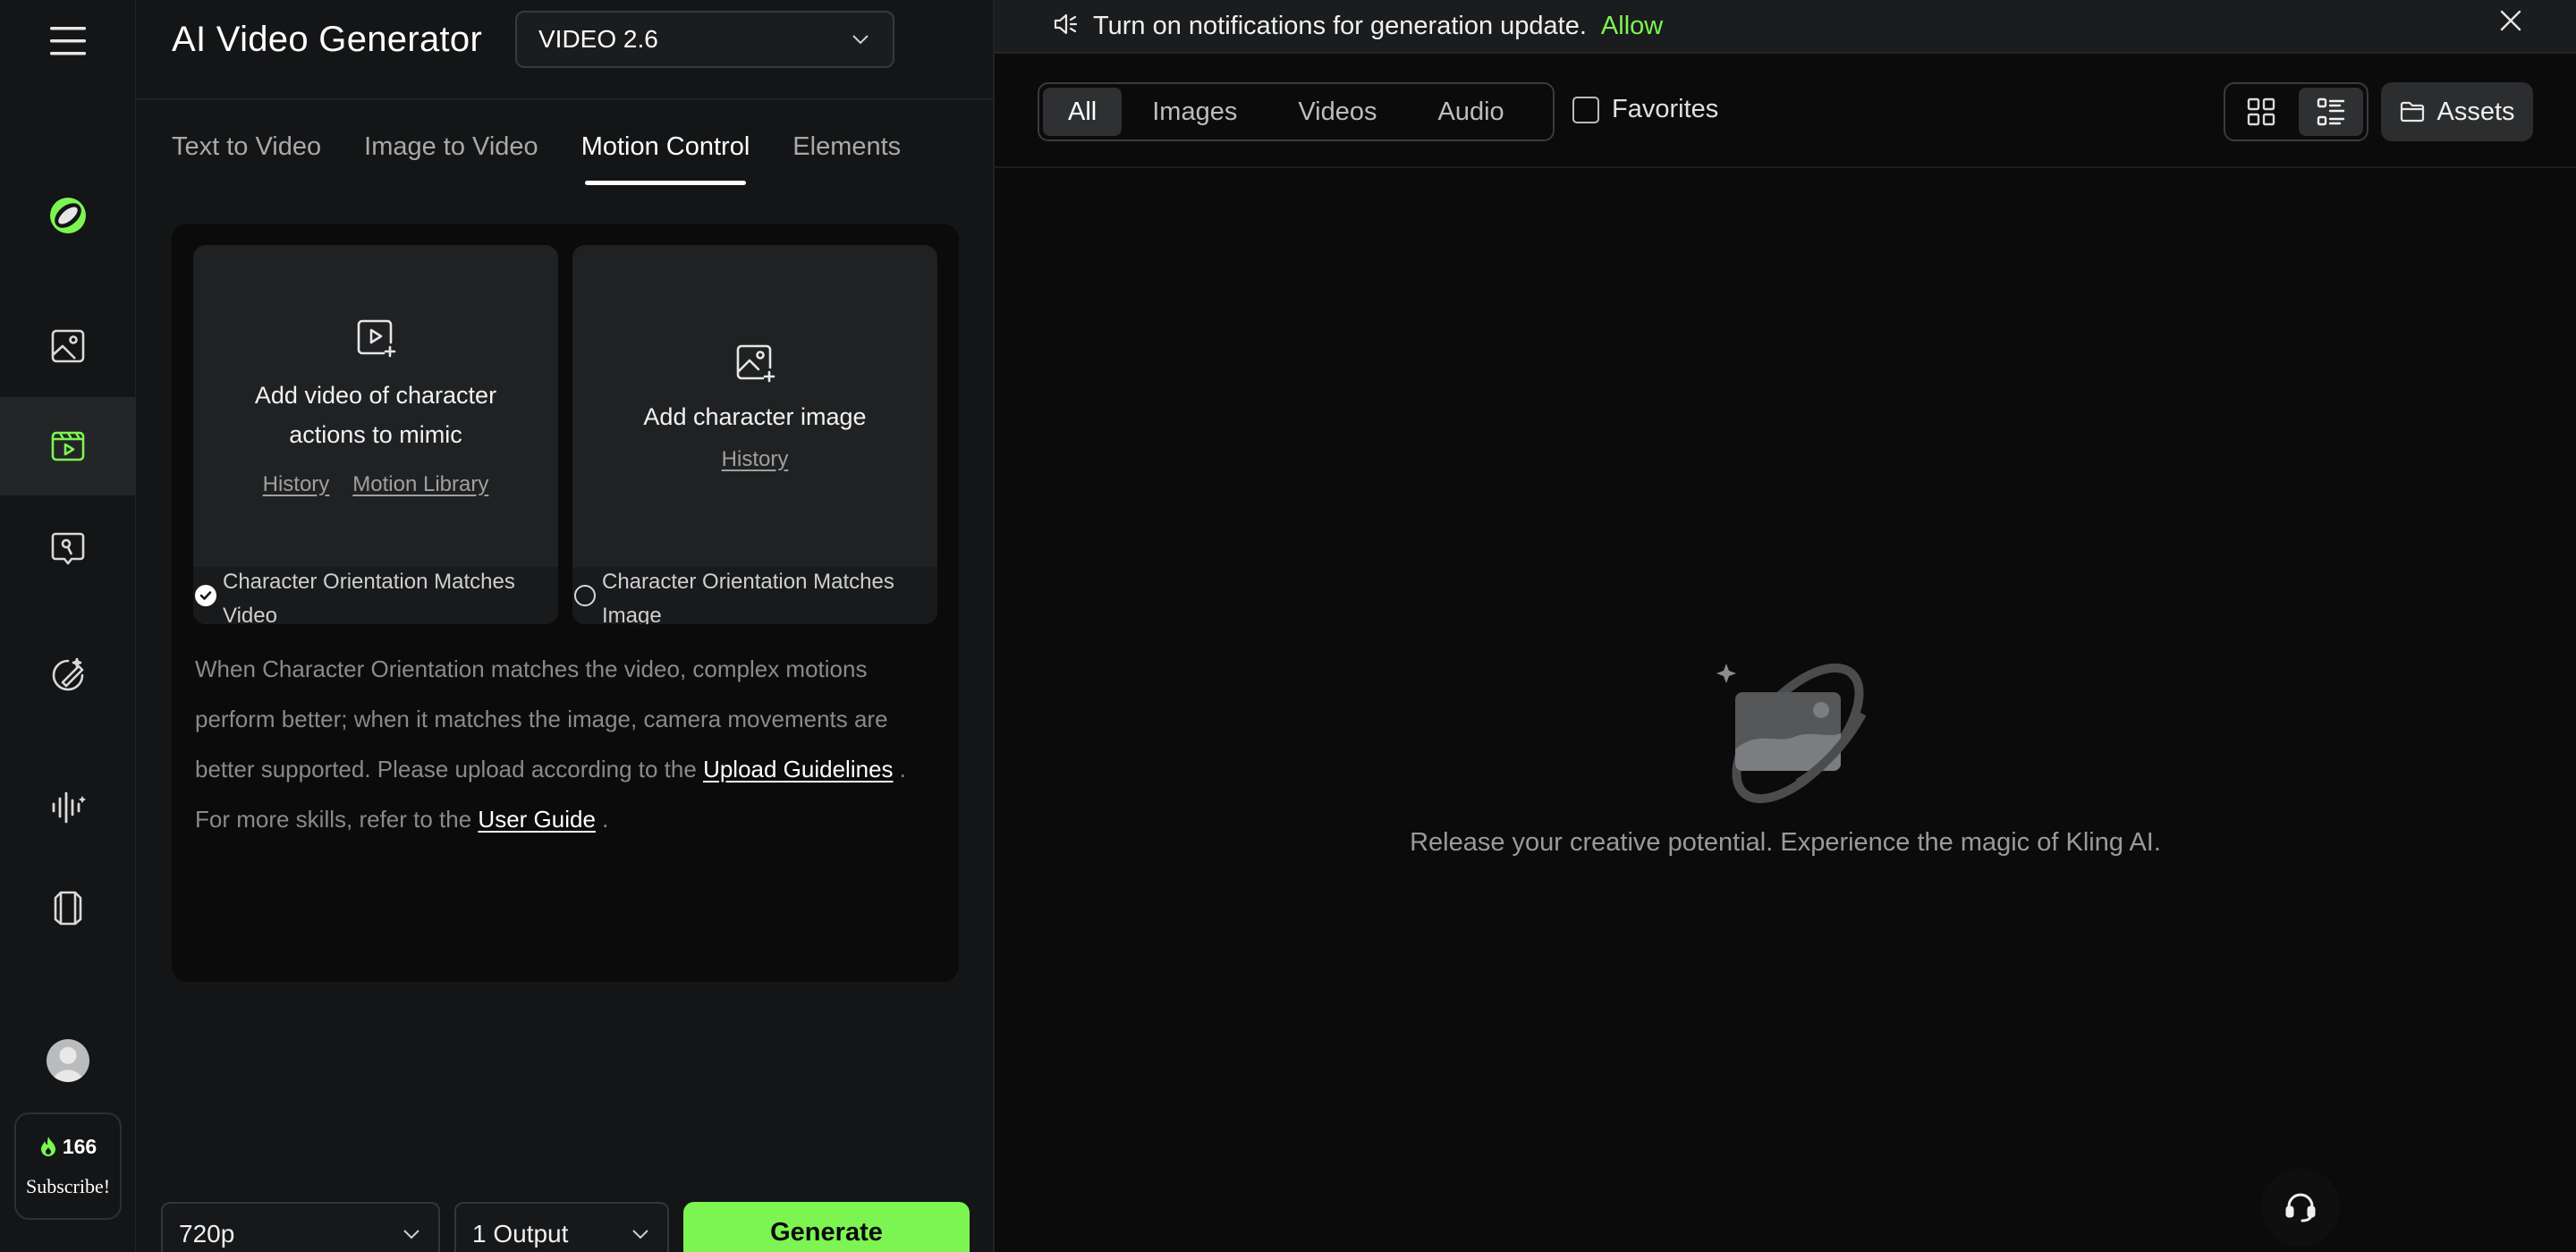 The image size is (2576, 1252). Describe the element at coordinates (68, 1060) in the screenshot. I see `avatar` at that location.